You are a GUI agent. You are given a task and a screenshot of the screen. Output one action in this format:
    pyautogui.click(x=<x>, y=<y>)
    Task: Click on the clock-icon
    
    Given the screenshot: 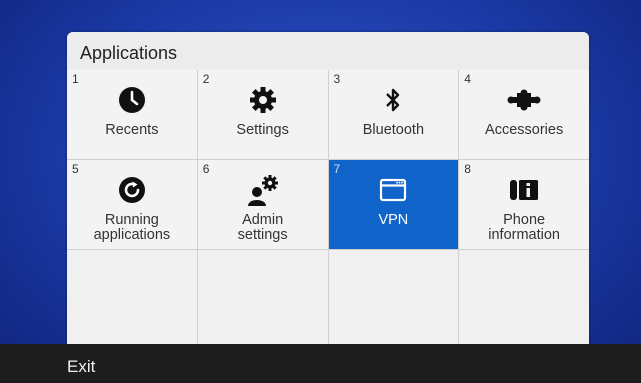 What is the action you would take?
    pyautogui.click(x=132, y=100)
    